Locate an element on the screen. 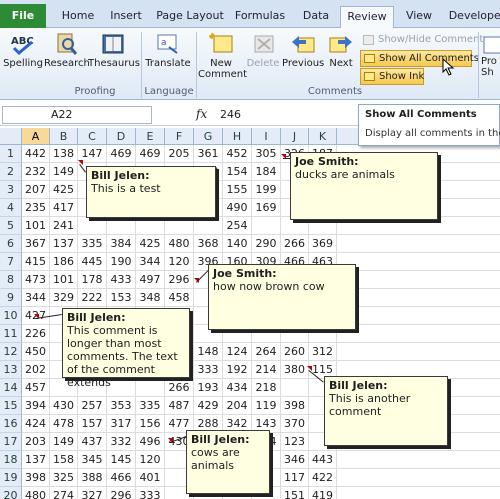  grid-cell: 370 is located at coordinates (295, 424).